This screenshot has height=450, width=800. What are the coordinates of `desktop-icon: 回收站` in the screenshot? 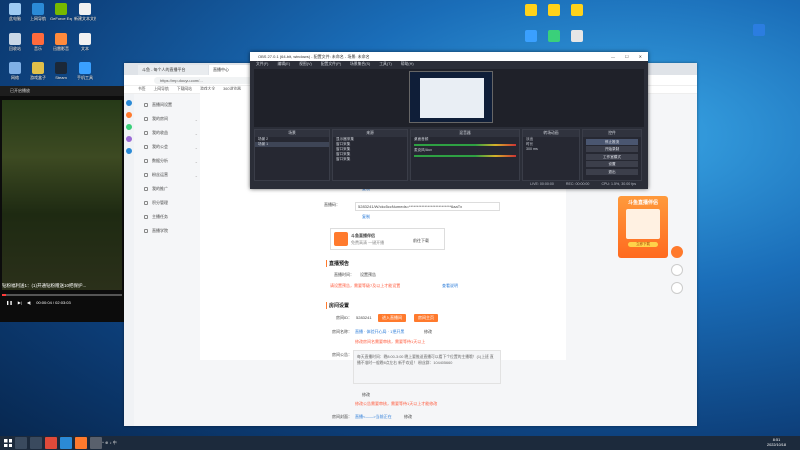 It's located at (15, 46).